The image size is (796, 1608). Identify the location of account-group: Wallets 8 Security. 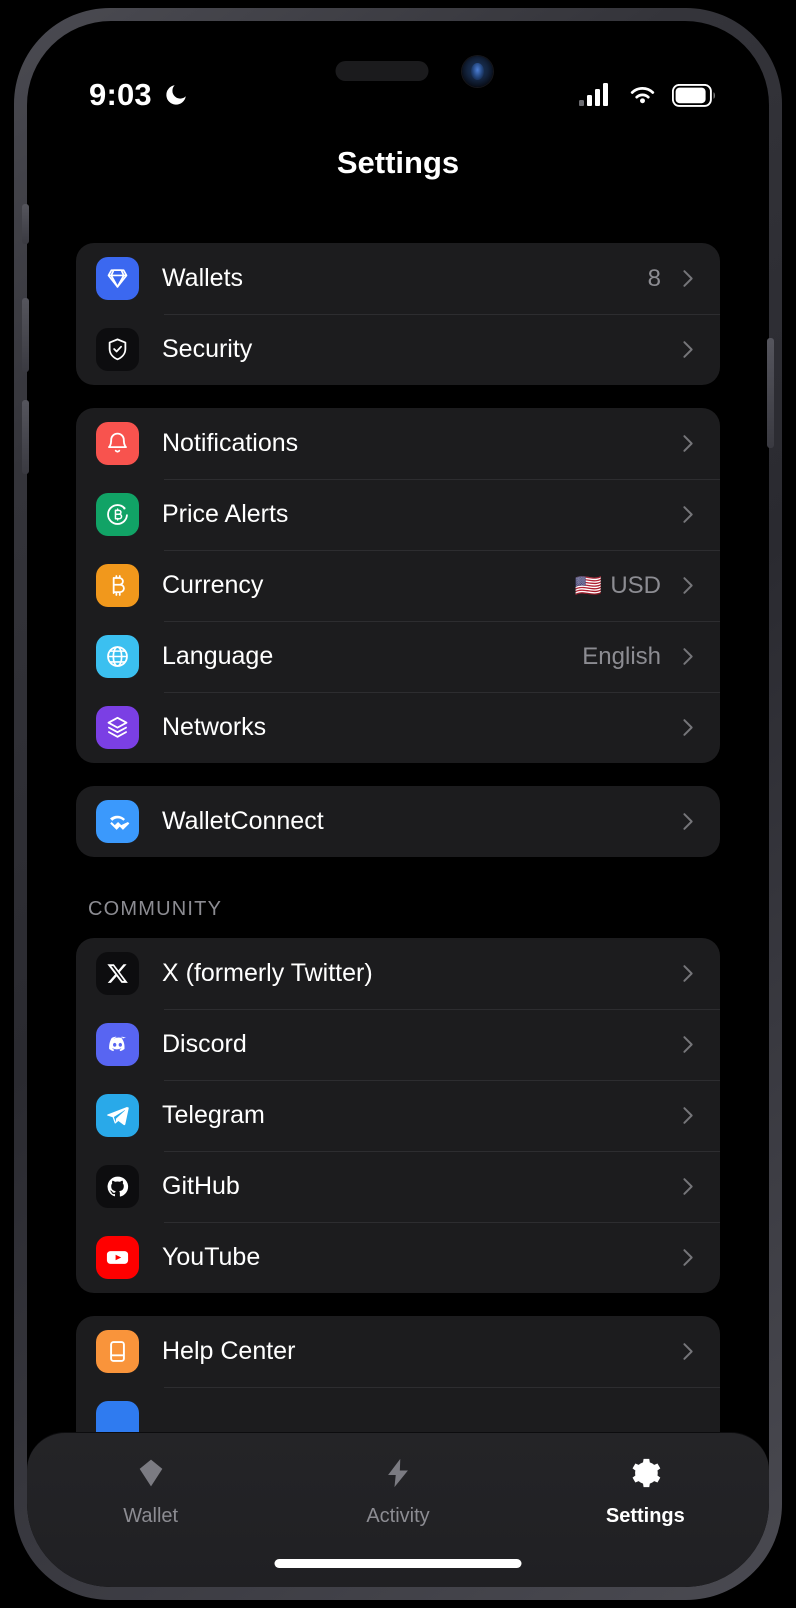
(398, 314).